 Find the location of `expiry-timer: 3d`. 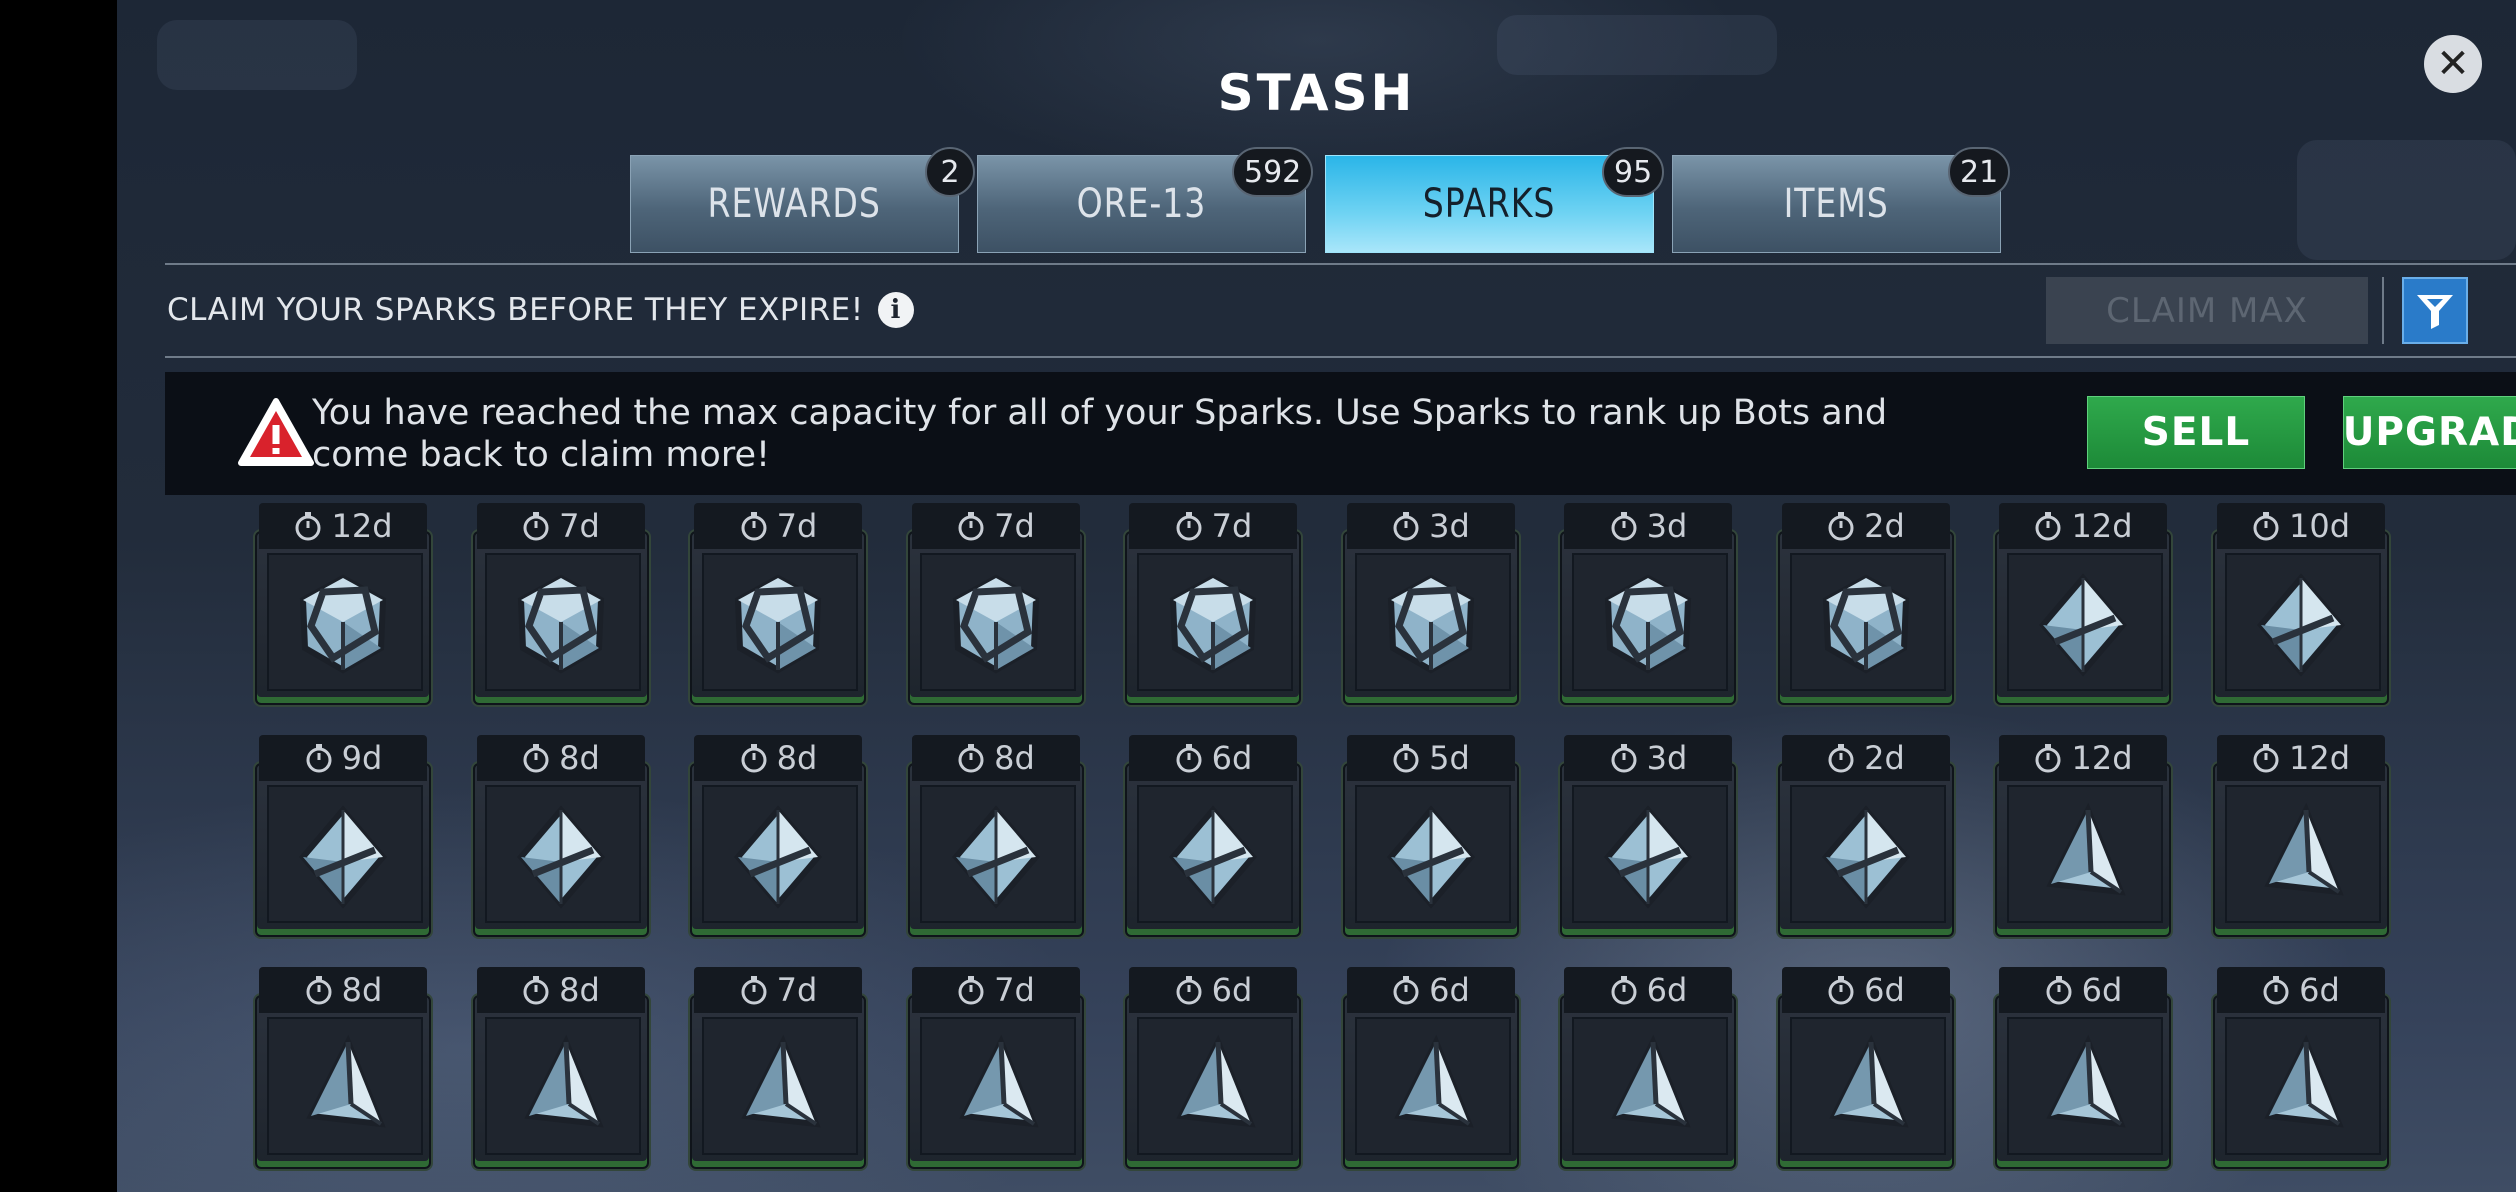

expiry-timer: 3d is located at coordinates (1648, 526).